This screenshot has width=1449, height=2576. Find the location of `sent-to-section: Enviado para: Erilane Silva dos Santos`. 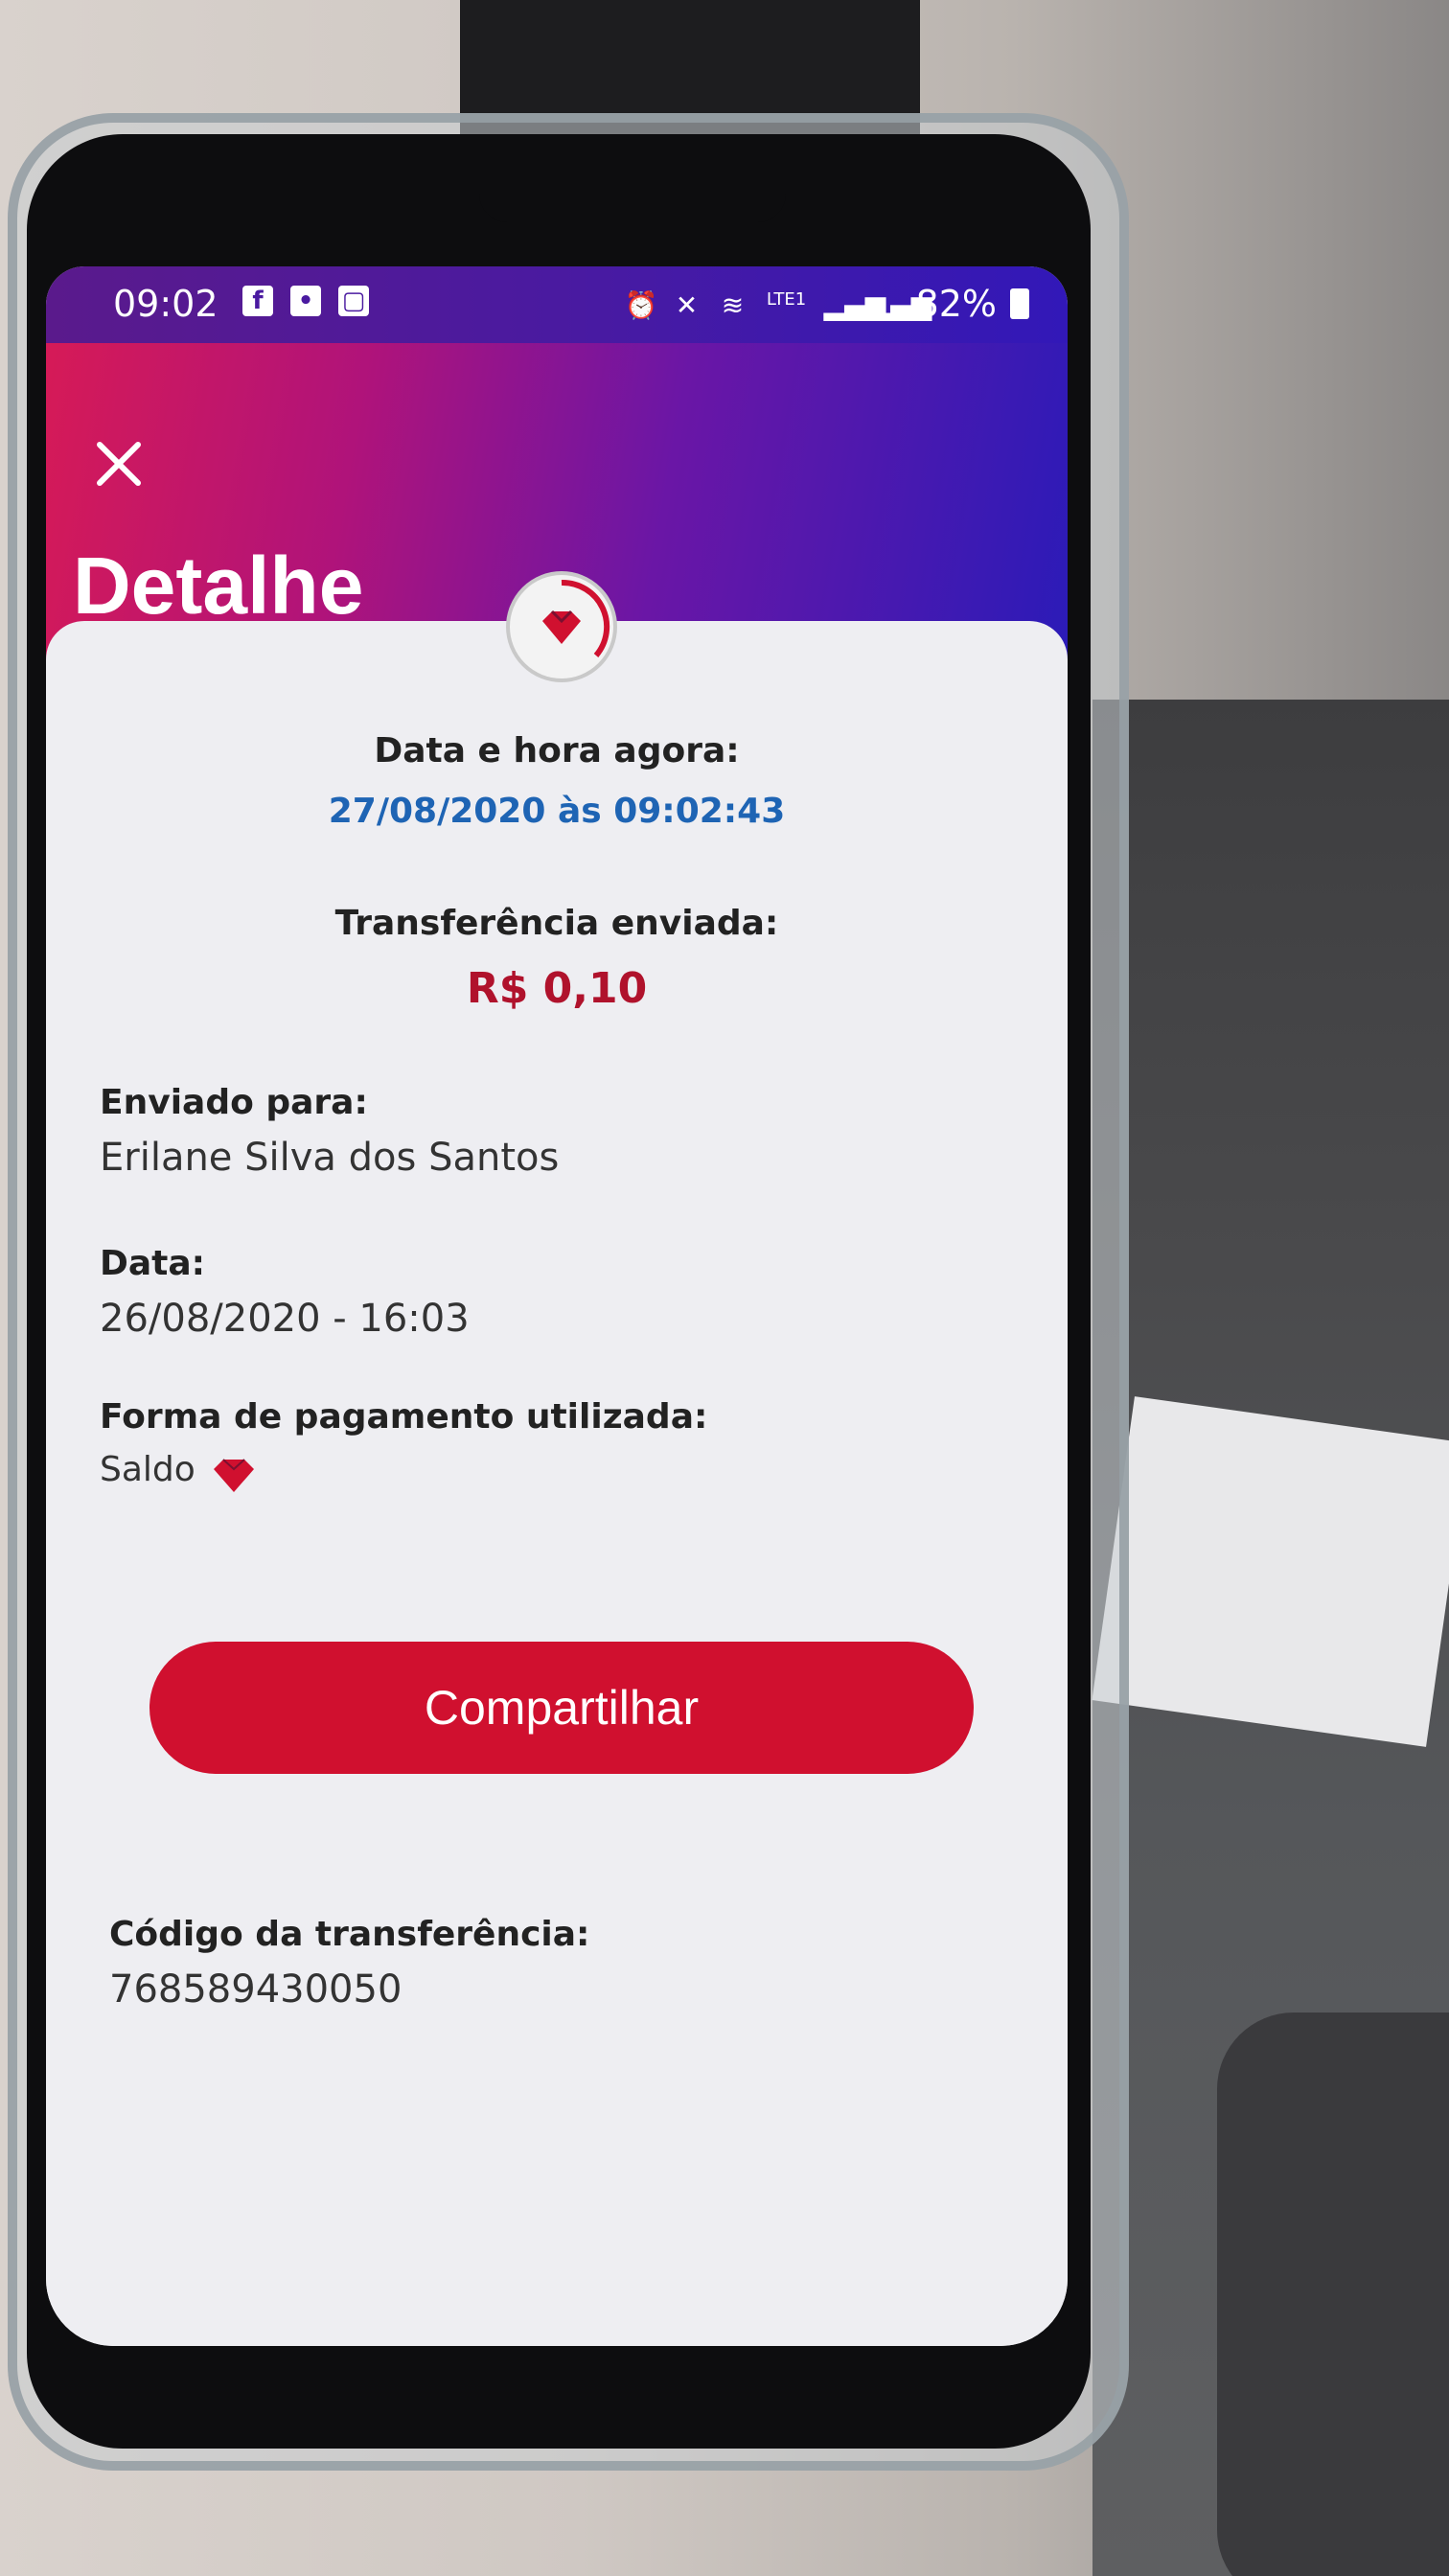

sent-to-section: Enviado para: Erilane Silva dos Santos is located at coordinates (329, 1131).